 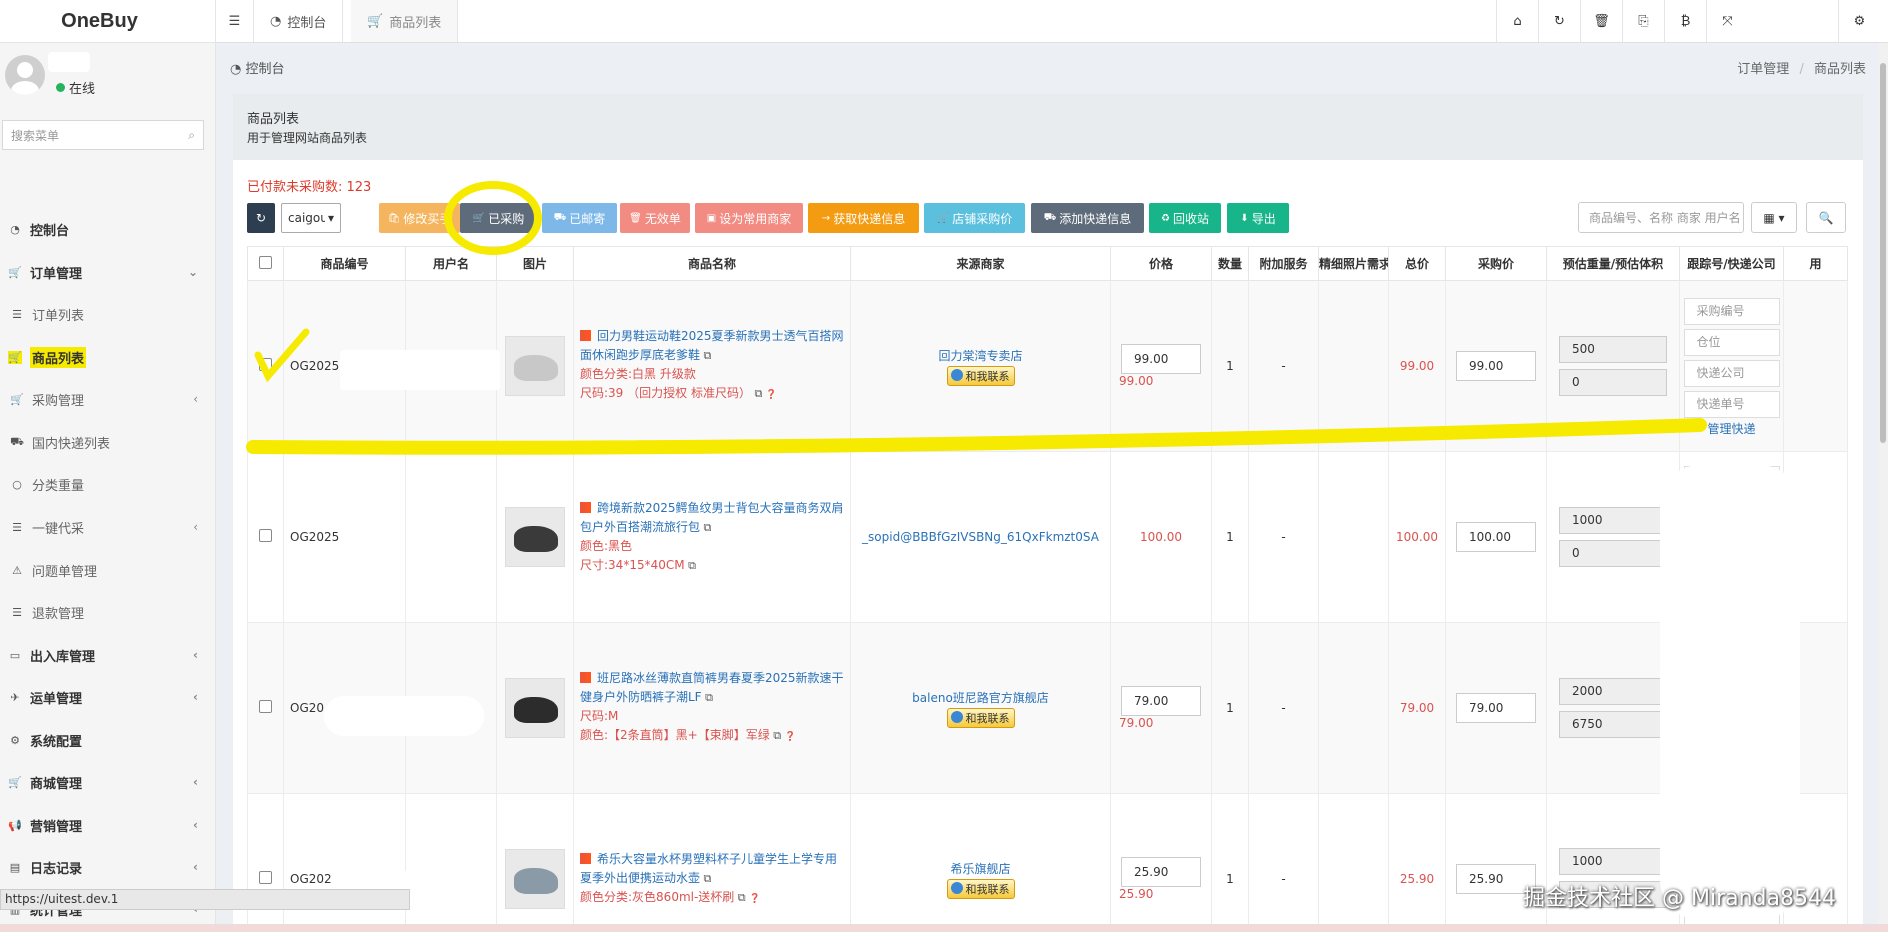 What do you see at coordinates (108, 697) in the screenshot?
I see `sidebar-item: ✈ 运单管理 ‹` at bounding box center [108, 697].